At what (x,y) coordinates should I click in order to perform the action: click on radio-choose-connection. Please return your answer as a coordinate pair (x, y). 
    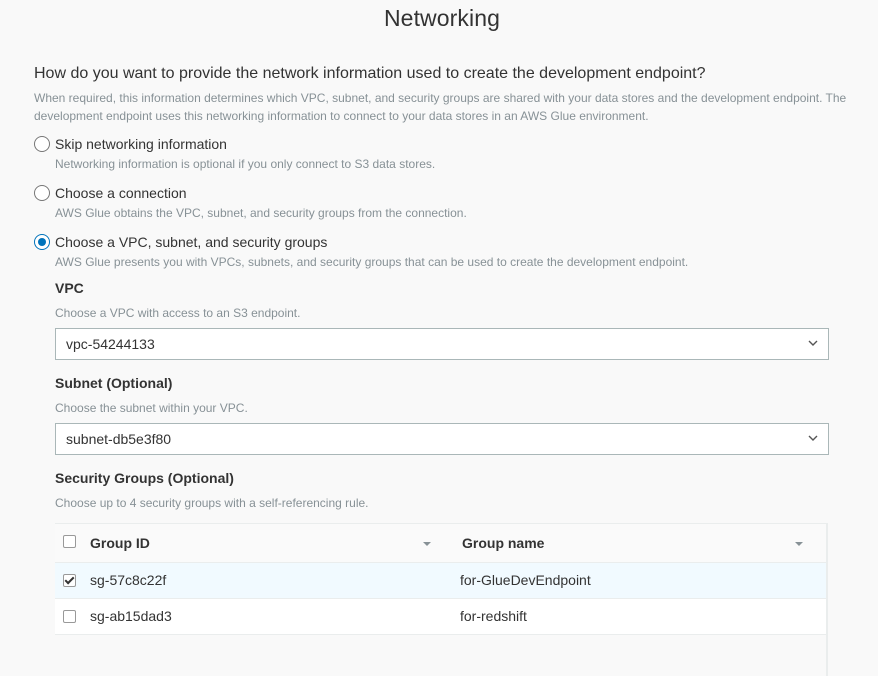
    Looking at the image, I should click on (42, 193).